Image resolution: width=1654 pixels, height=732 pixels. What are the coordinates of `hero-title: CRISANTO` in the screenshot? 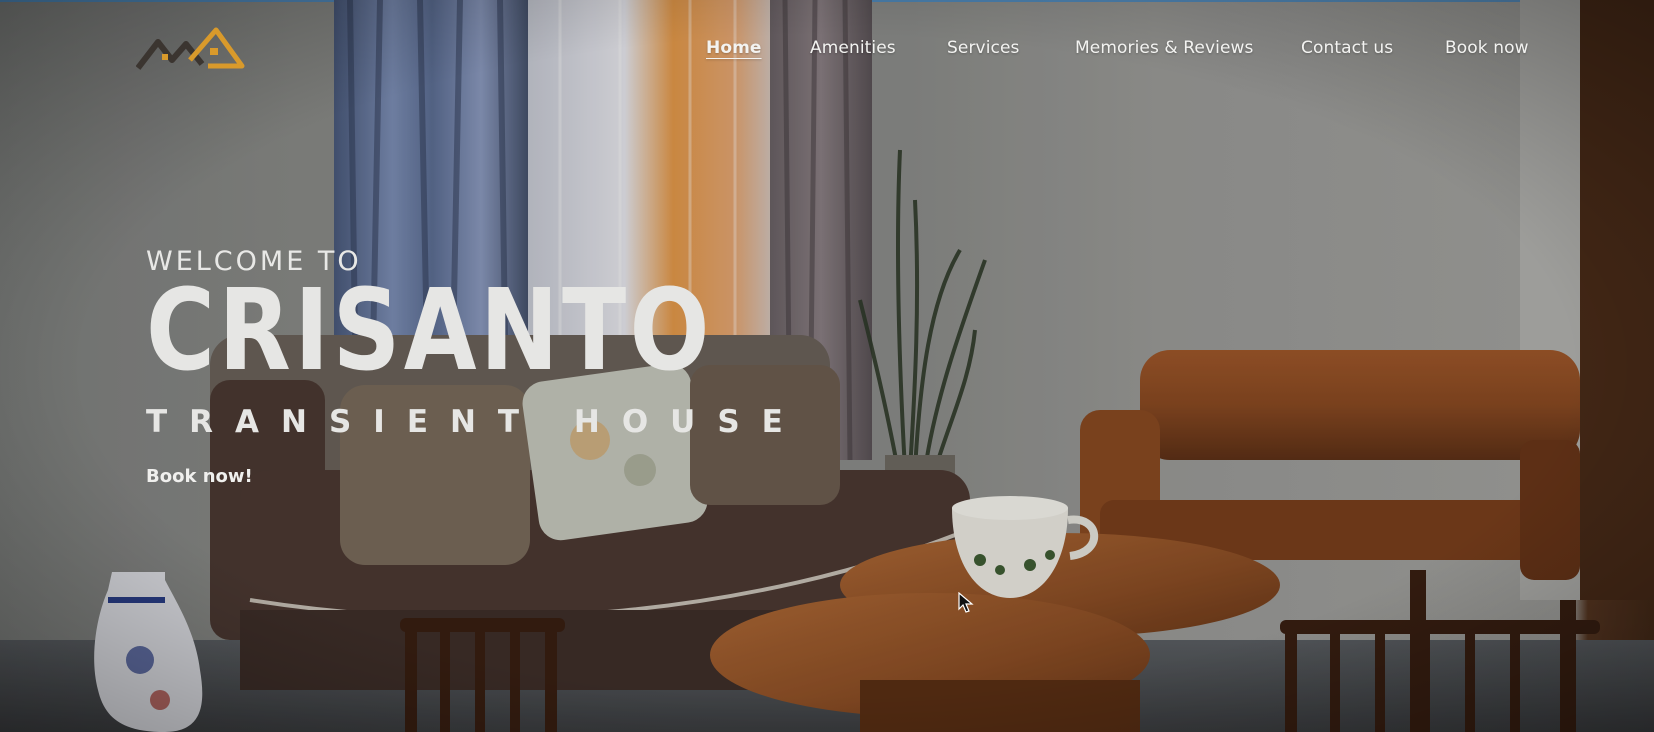 It's located at (429, 331).